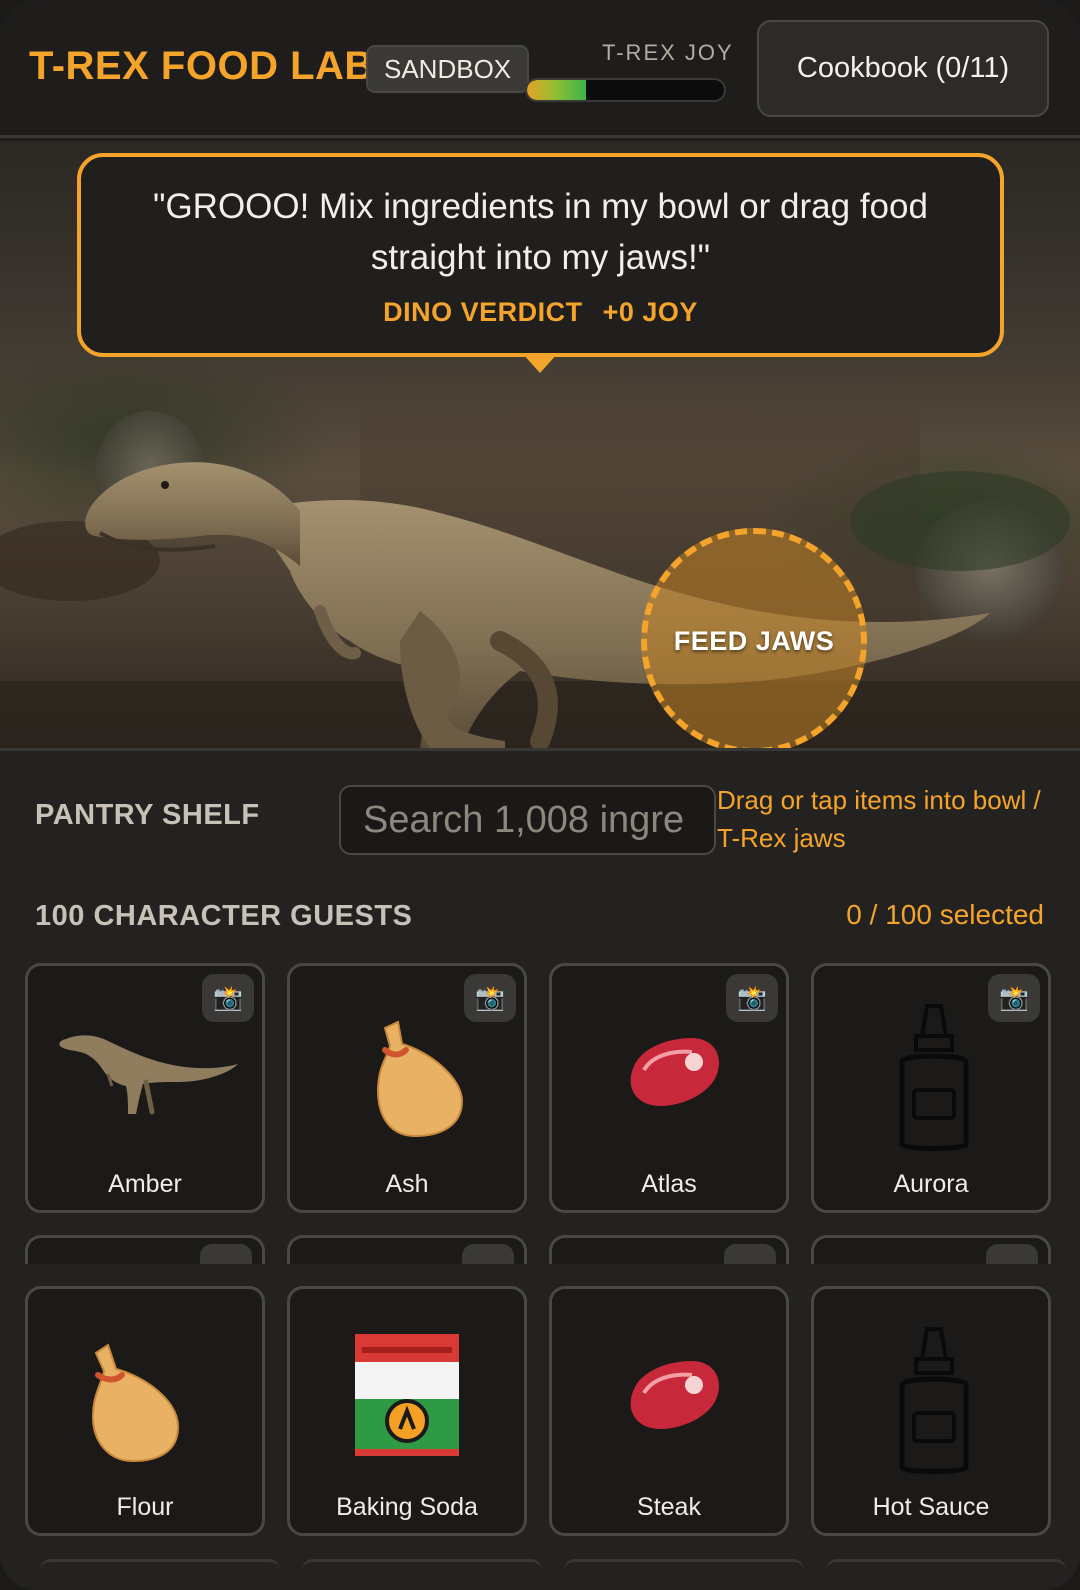 The image size is (1080, 1590). I want to click on guest-card-atlas: 📸 Atlas, so click(669, 1088).